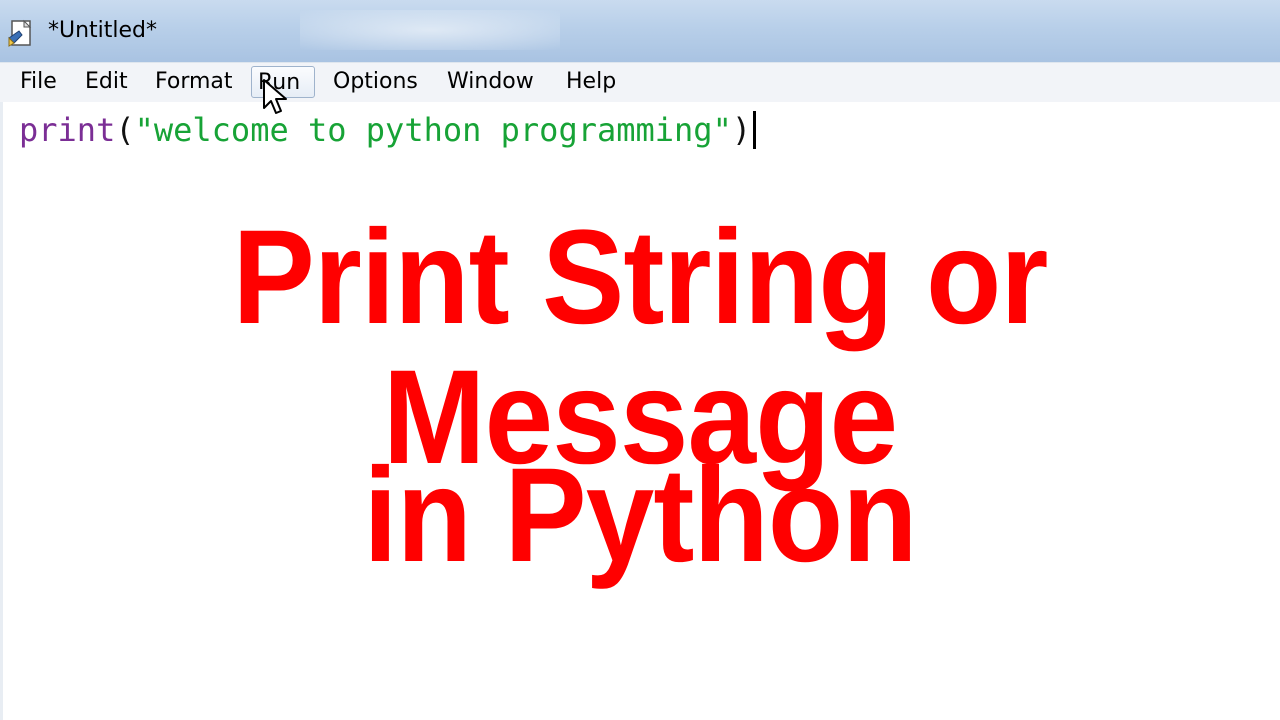  Describe the element at coordinates (38, 82) in the screenshot. I see `menu-file: File` at that location.